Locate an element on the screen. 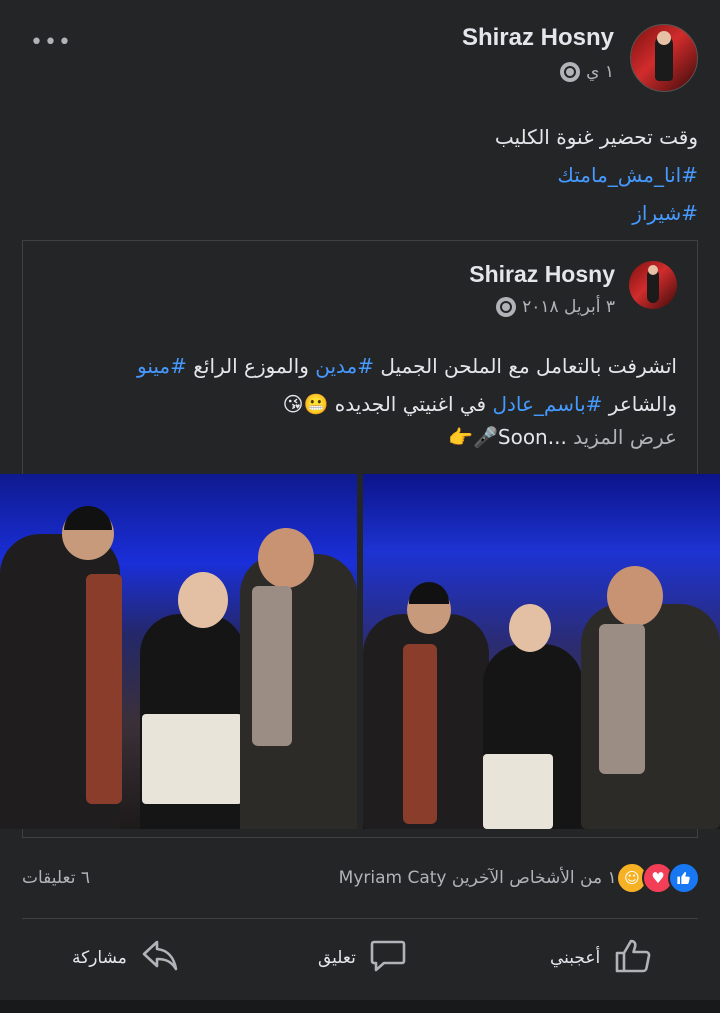  shared-text-part: في اغنيتي الجديده 😬😘 is located at coordinates (387, 404).